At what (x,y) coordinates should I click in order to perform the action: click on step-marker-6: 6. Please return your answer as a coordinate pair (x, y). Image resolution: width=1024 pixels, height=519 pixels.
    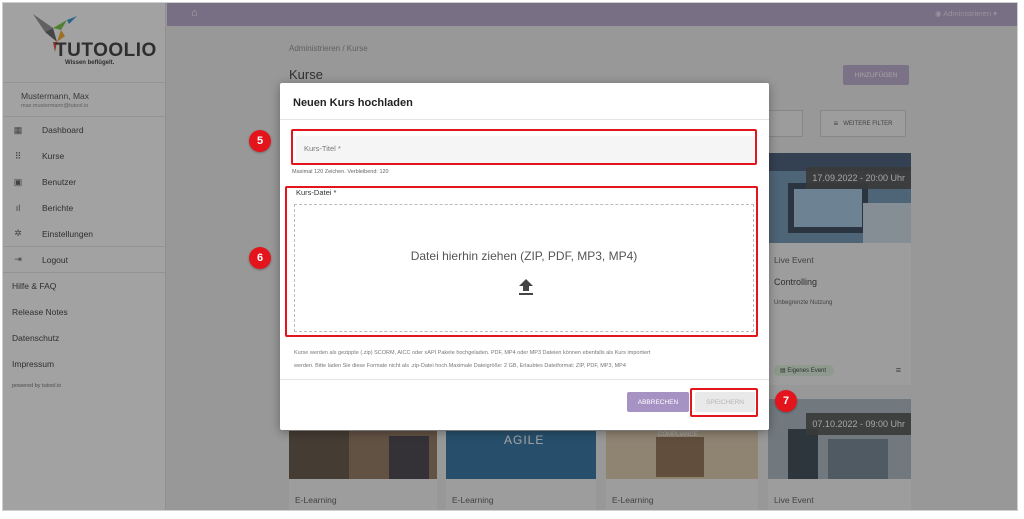
    Looking at the image, I should click on (260, 258).